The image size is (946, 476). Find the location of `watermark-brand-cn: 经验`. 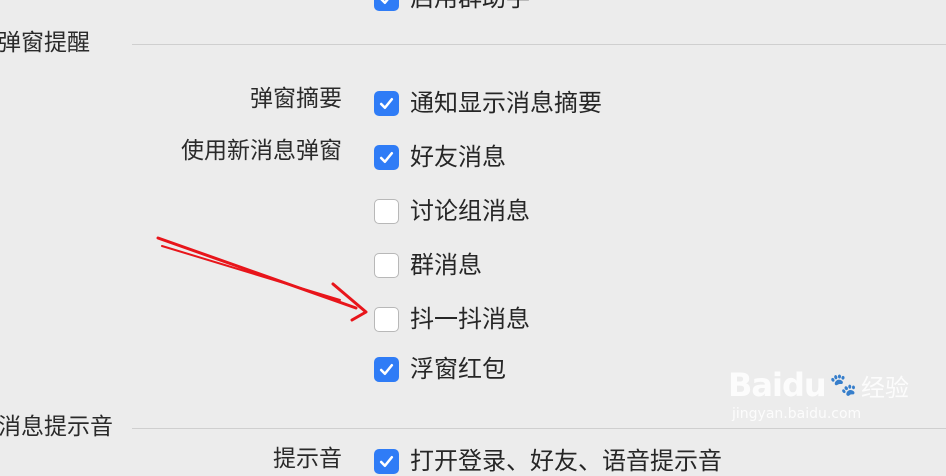

watermark-brand-cn: 经验 is located at coordinates (885, 387).